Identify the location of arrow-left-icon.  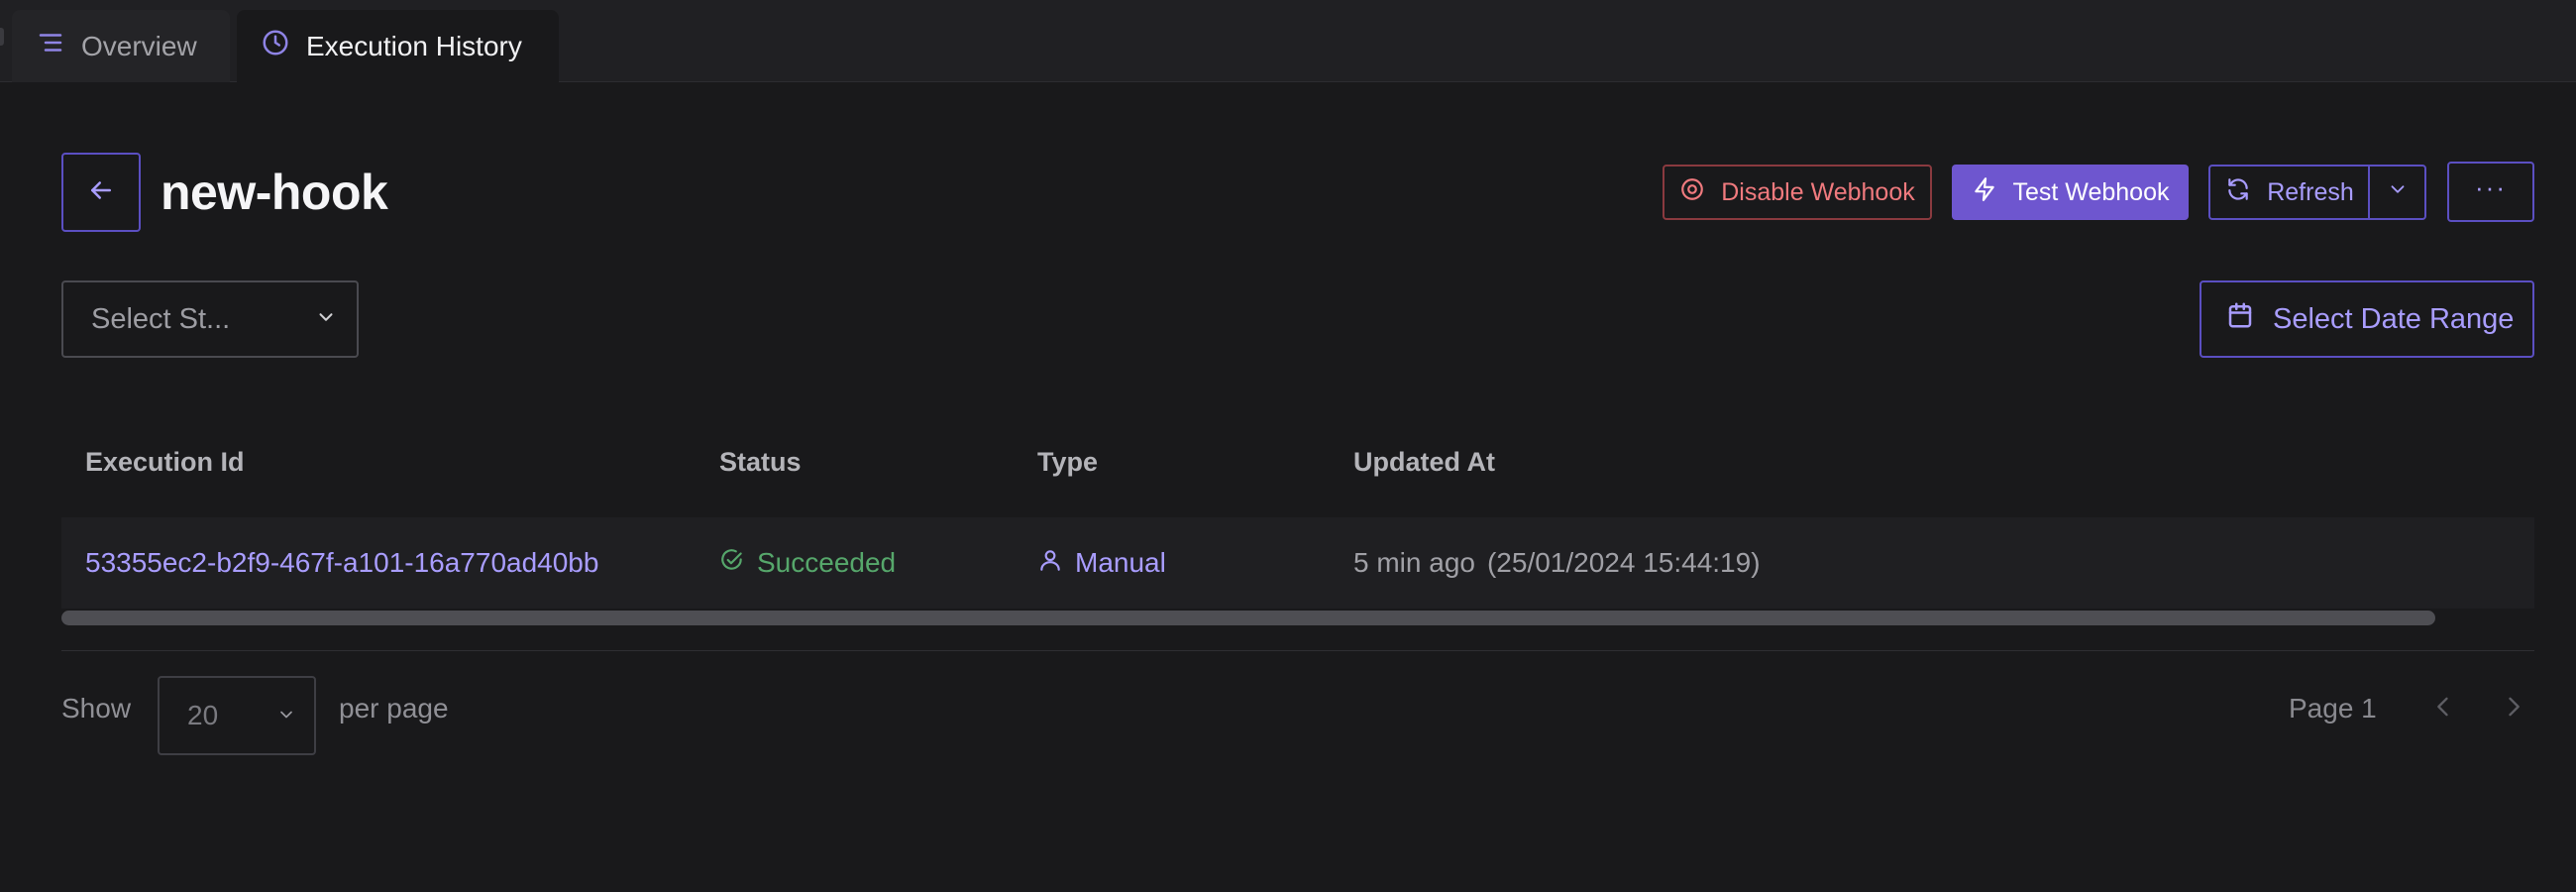
(101, 192).